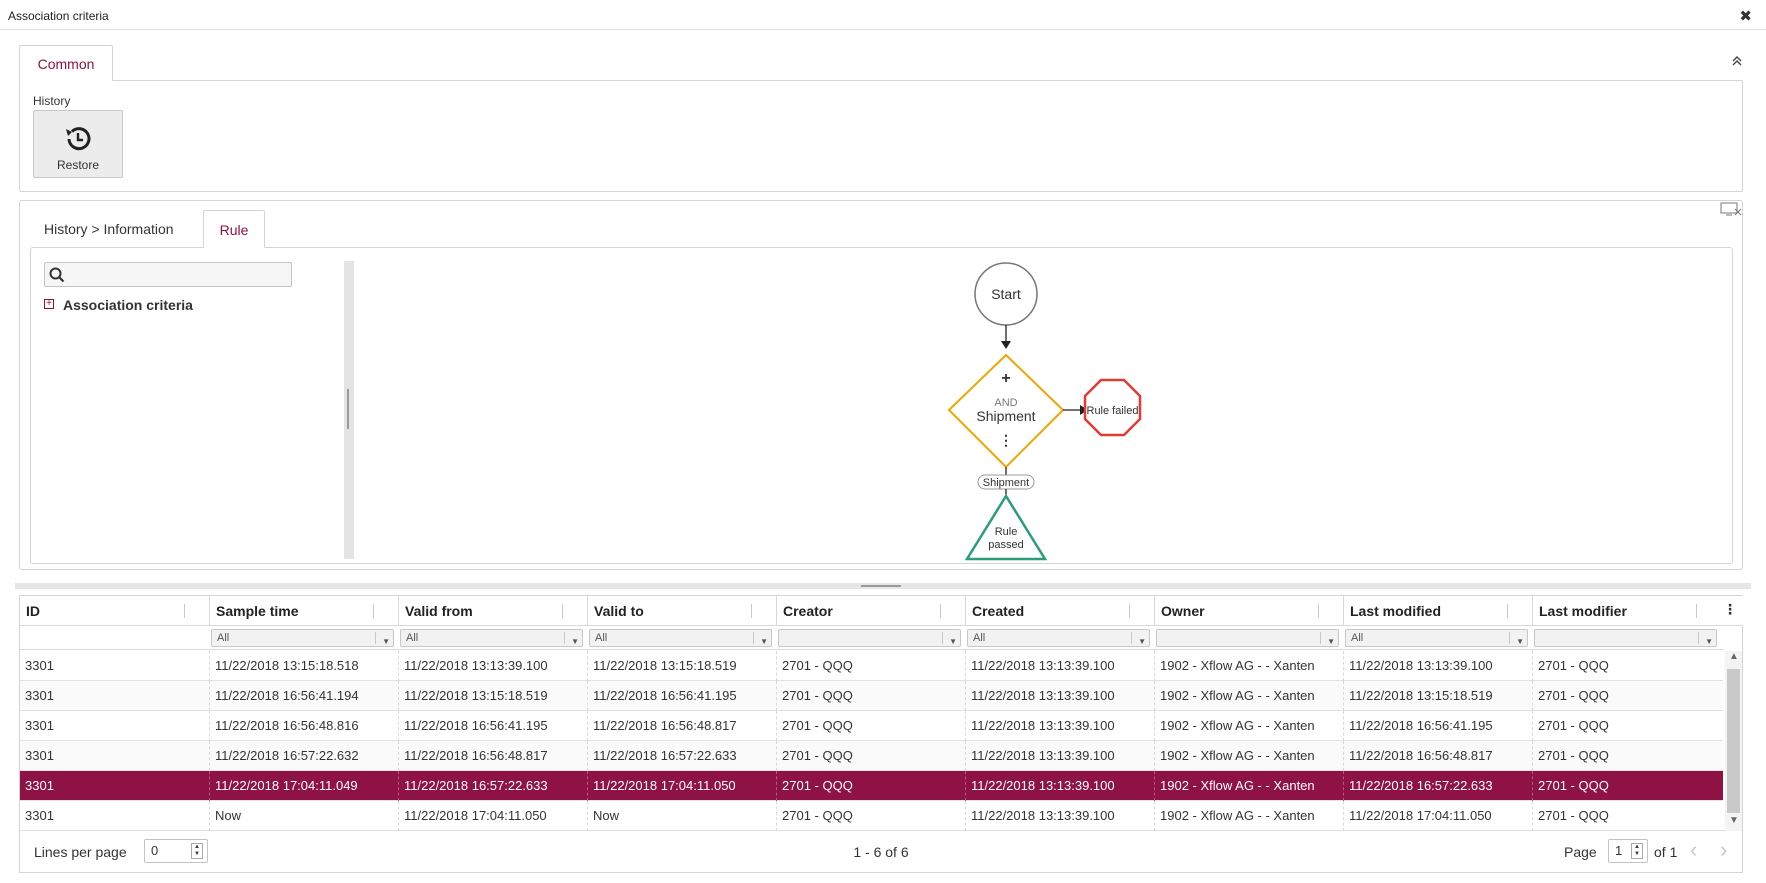 Image resolution: width=1766 pixels, height=883 pixels. Describe the element at coordinates (303, 786) in the screenshot. I see `cell-sample-time: 11/22/2018 17:04:11.049` at that location.